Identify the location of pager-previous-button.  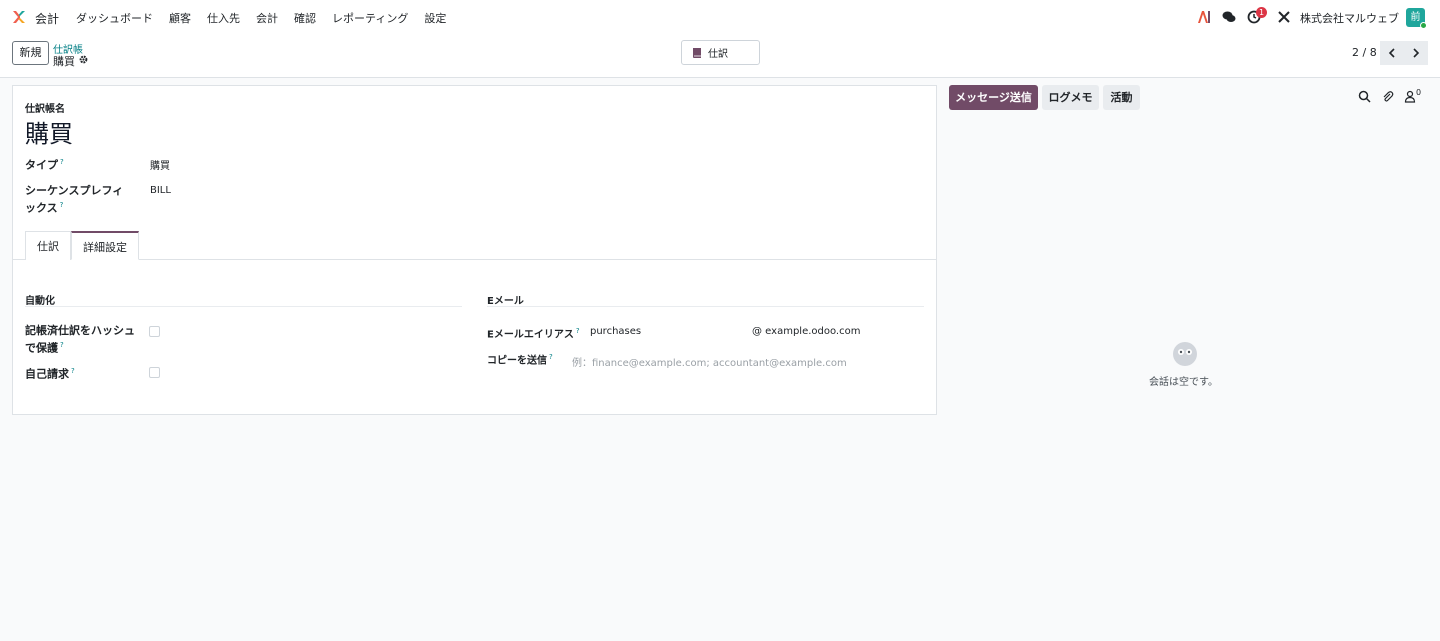
(1392, 53).